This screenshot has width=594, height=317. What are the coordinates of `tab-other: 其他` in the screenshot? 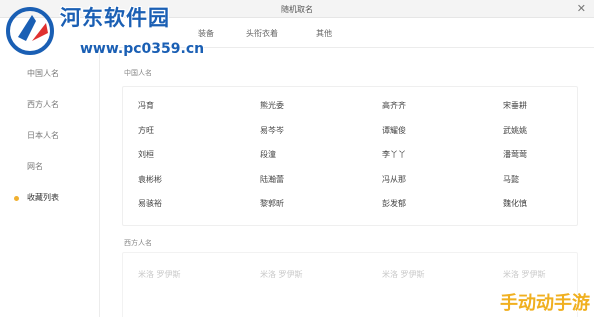 It's located at (324, 33).